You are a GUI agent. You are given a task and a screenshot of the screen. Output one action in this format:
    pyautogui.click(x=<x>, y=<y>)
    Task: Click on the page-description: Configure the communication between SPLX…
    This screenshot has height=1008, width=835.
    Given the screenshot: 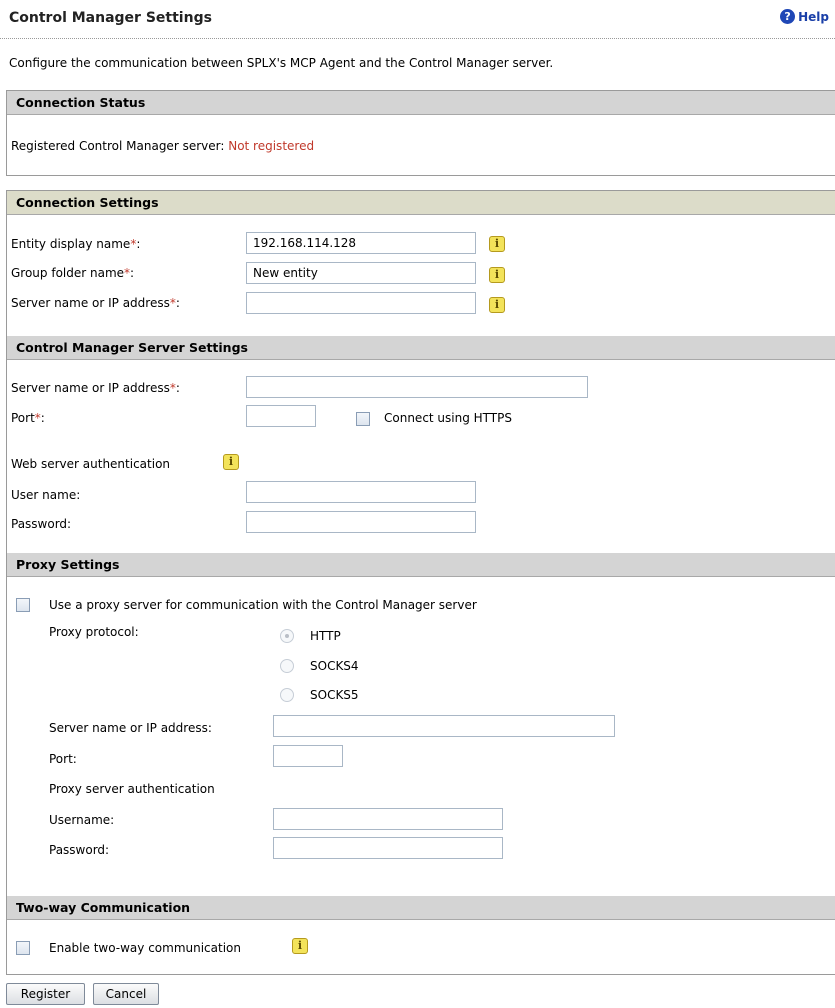 What is the action you would take?
    pyautogui.click(x=281, y=63)
    